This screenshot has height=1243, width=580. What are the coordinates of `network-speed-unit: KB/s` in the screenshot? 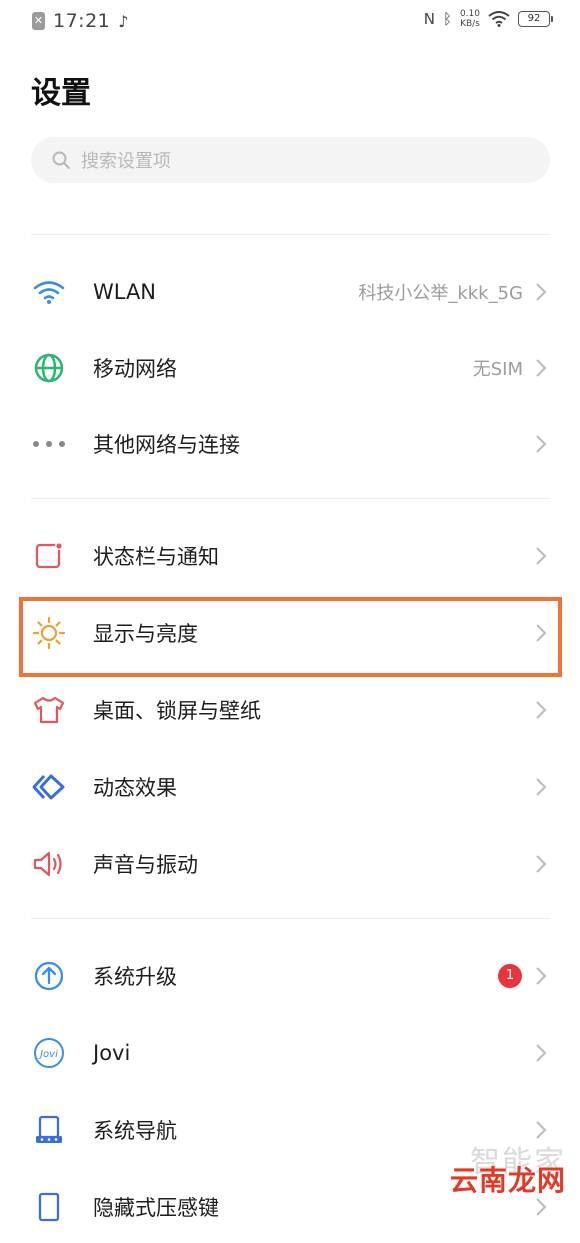 It's located at (470, 24).